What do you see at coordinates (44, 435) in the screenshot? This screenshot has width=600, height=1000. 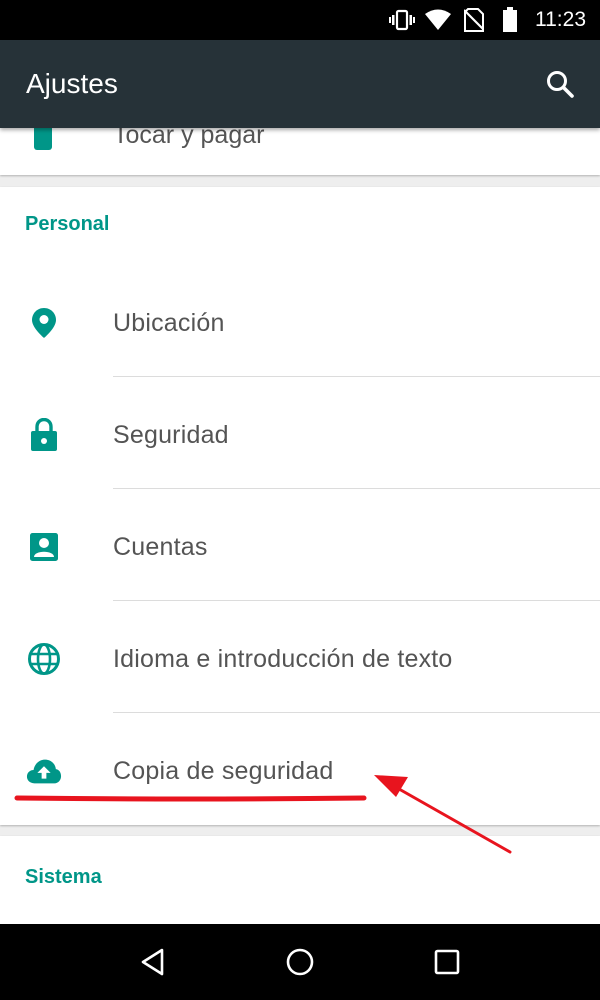 I see `lock-icon` at bounding box center [44, 435].